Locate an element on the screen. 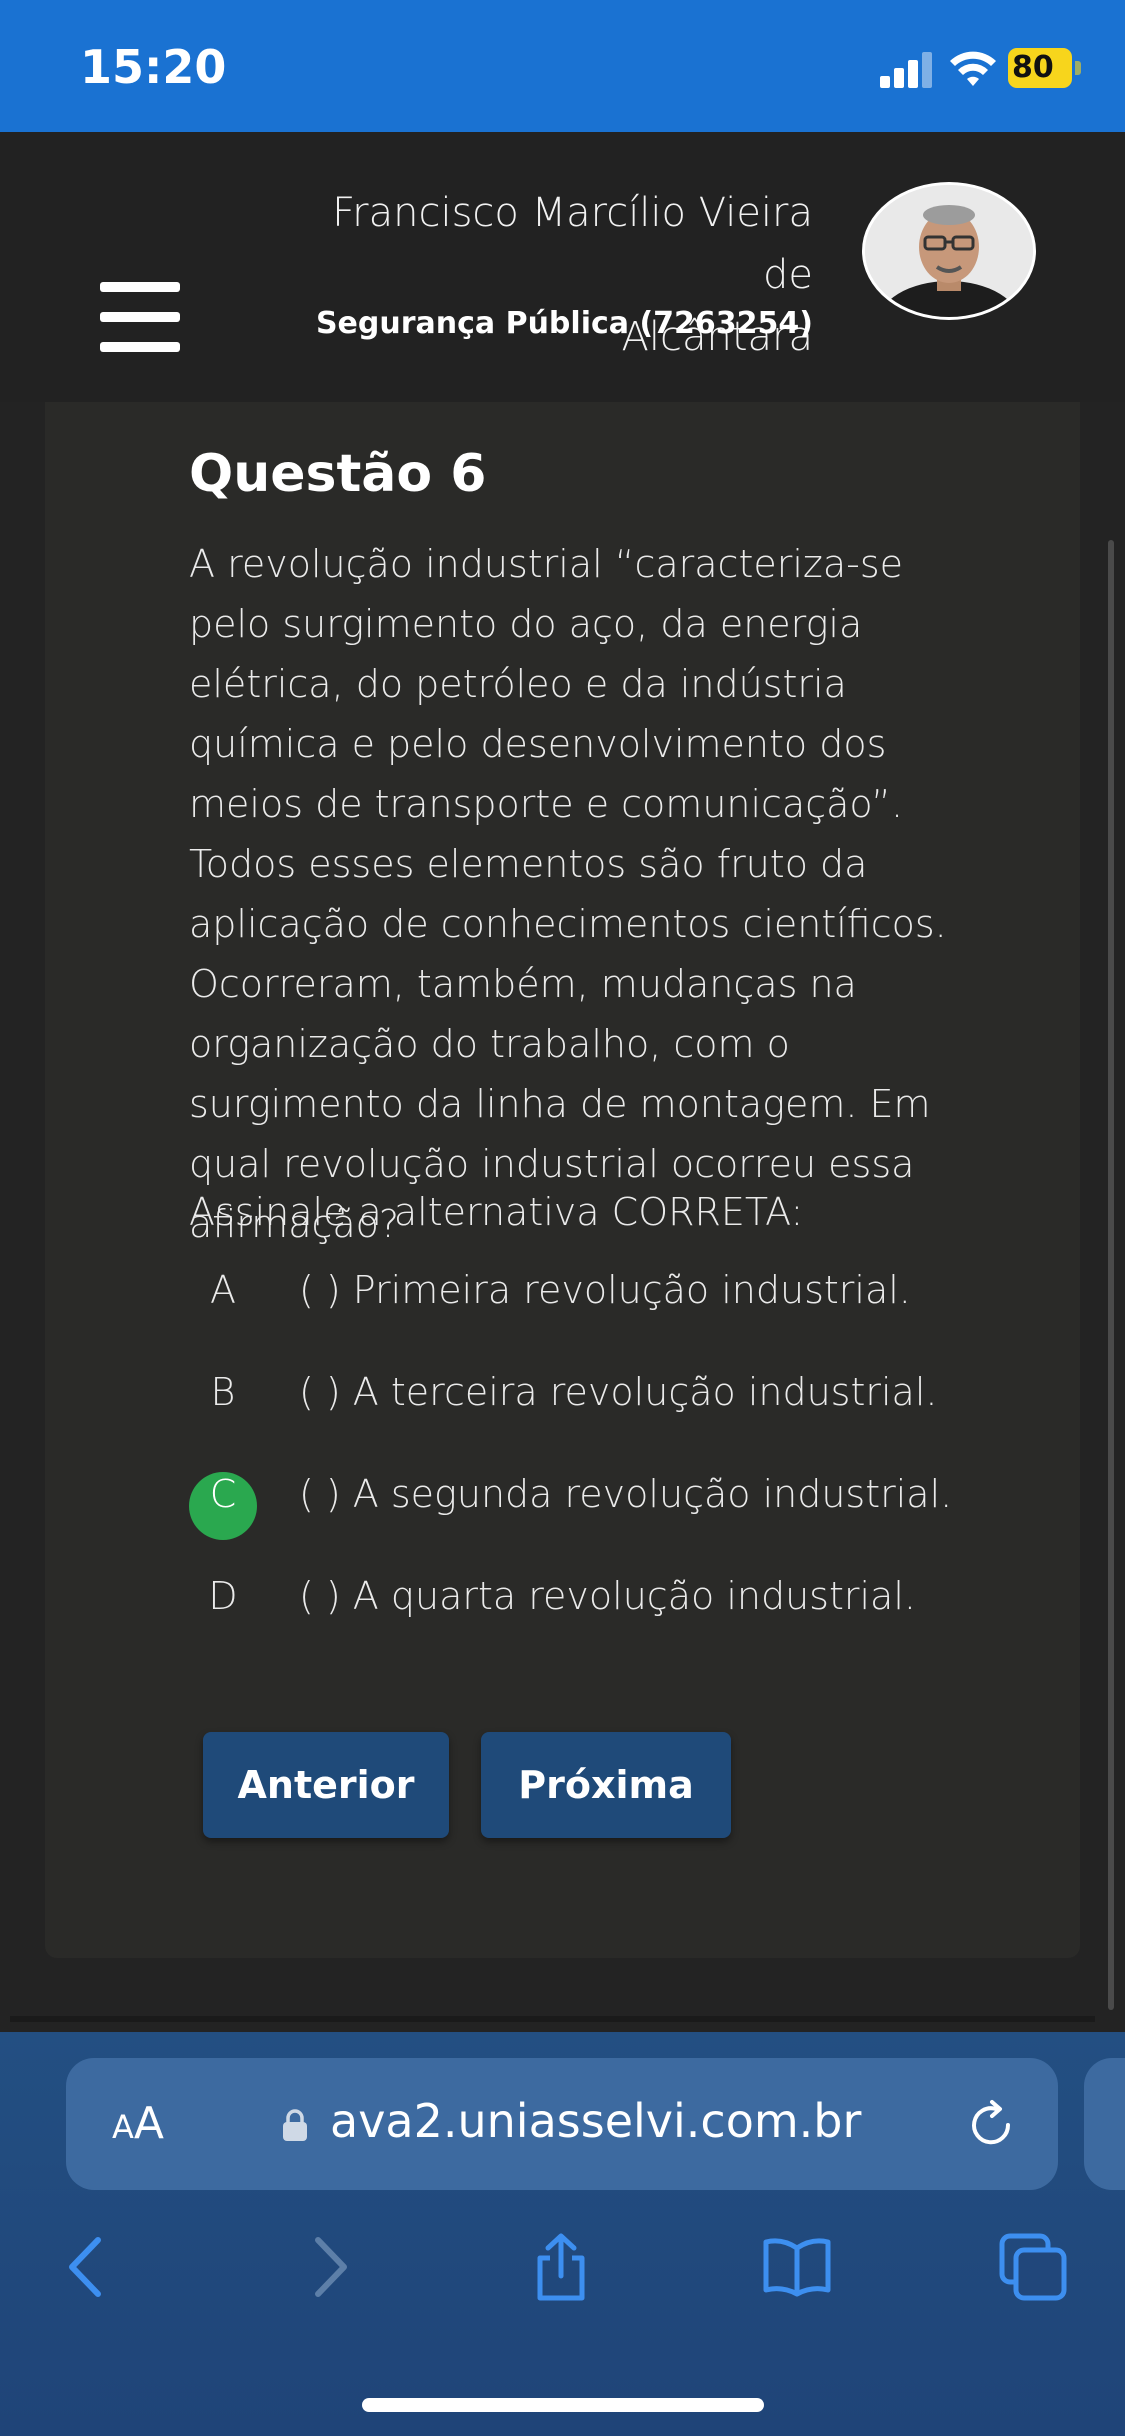  option-text: ( ) A terceira revolução industrial. is located at coordinates (618, 1392).